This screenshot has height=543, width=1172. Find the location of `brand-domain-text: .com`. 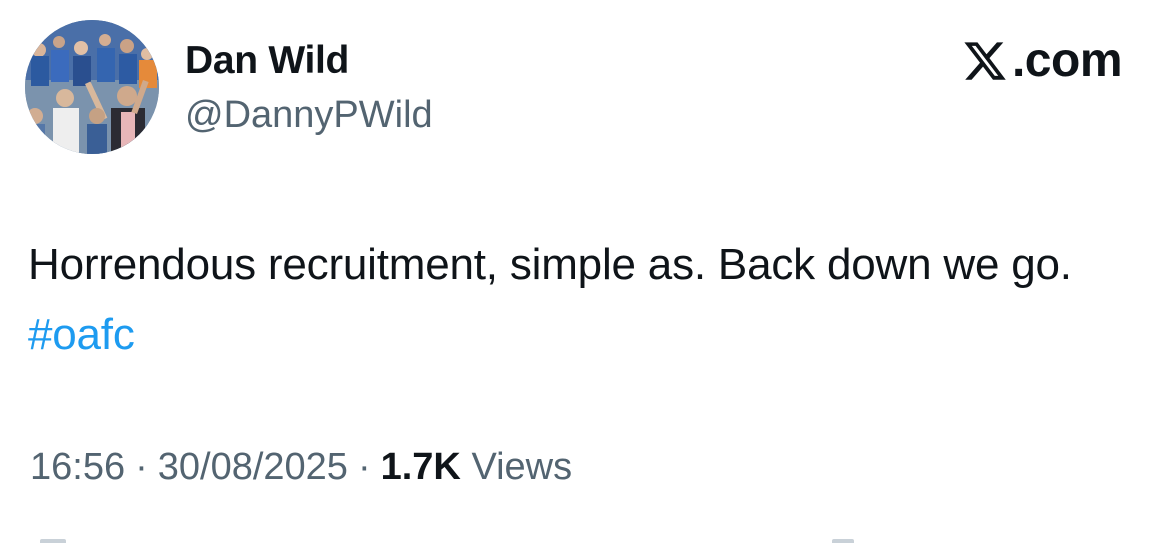

brand-domain-text: .com is located at coordinates (1067, 60).